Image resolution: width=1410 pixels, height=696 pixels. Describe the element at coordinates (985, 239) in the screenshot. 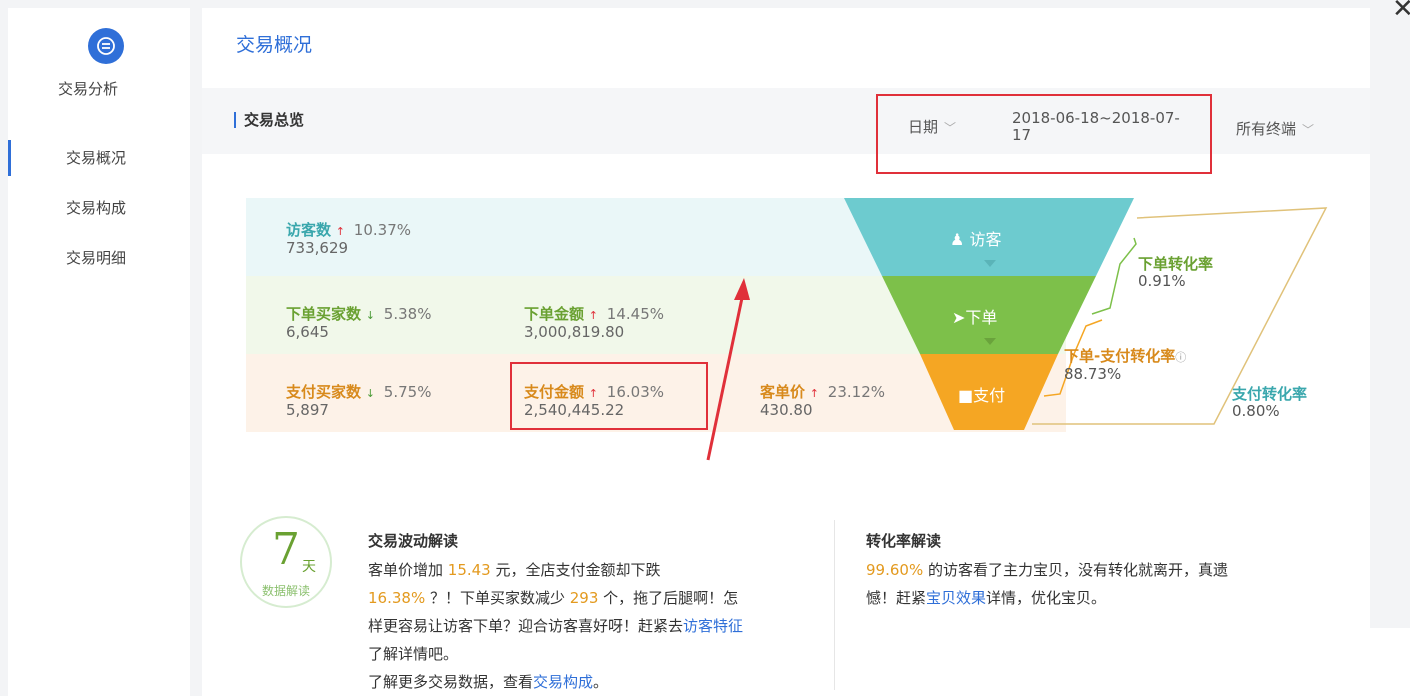

I see `funnel-stage-label: 访客` at that location.